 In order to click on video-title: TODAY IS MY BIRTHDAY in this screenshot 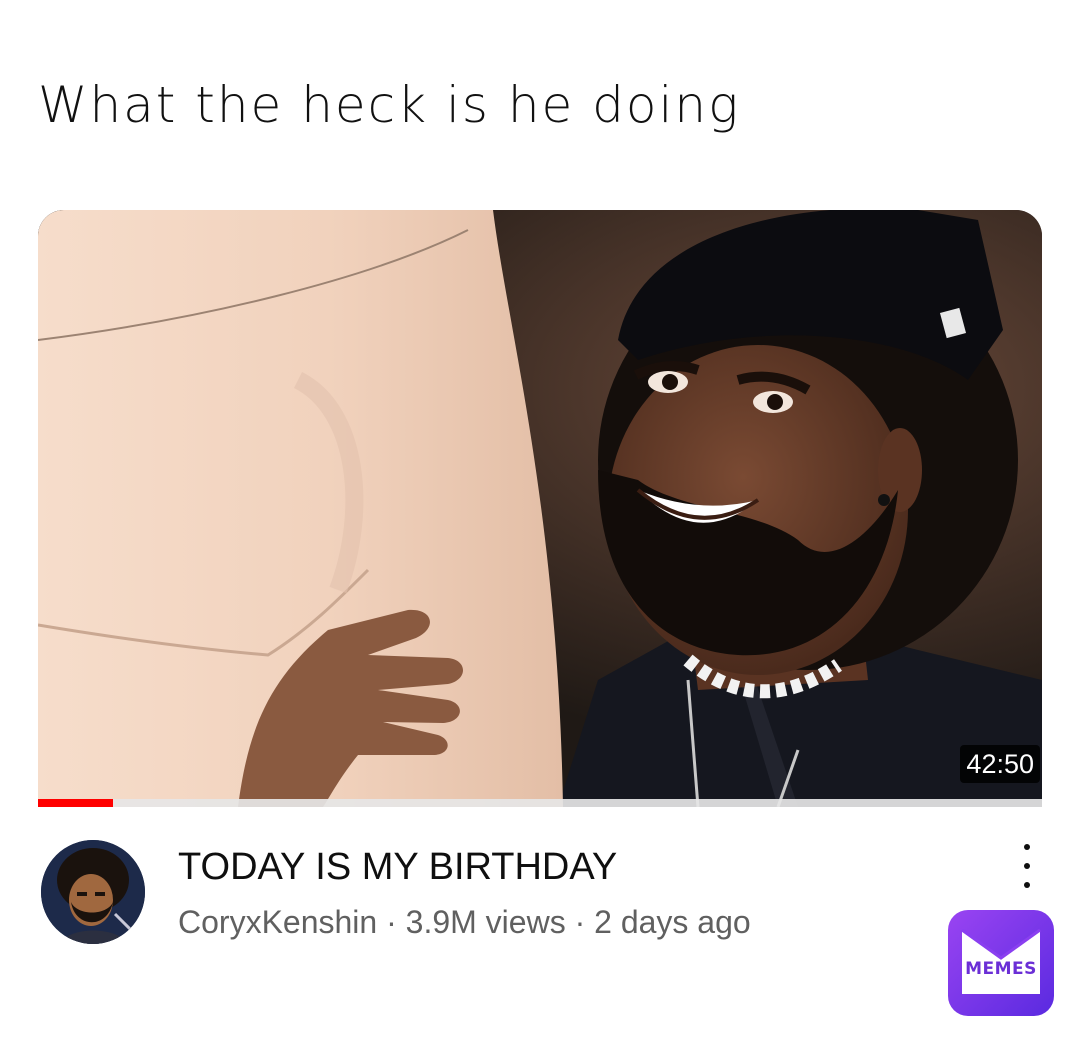, I will do `click(397, 867)`.